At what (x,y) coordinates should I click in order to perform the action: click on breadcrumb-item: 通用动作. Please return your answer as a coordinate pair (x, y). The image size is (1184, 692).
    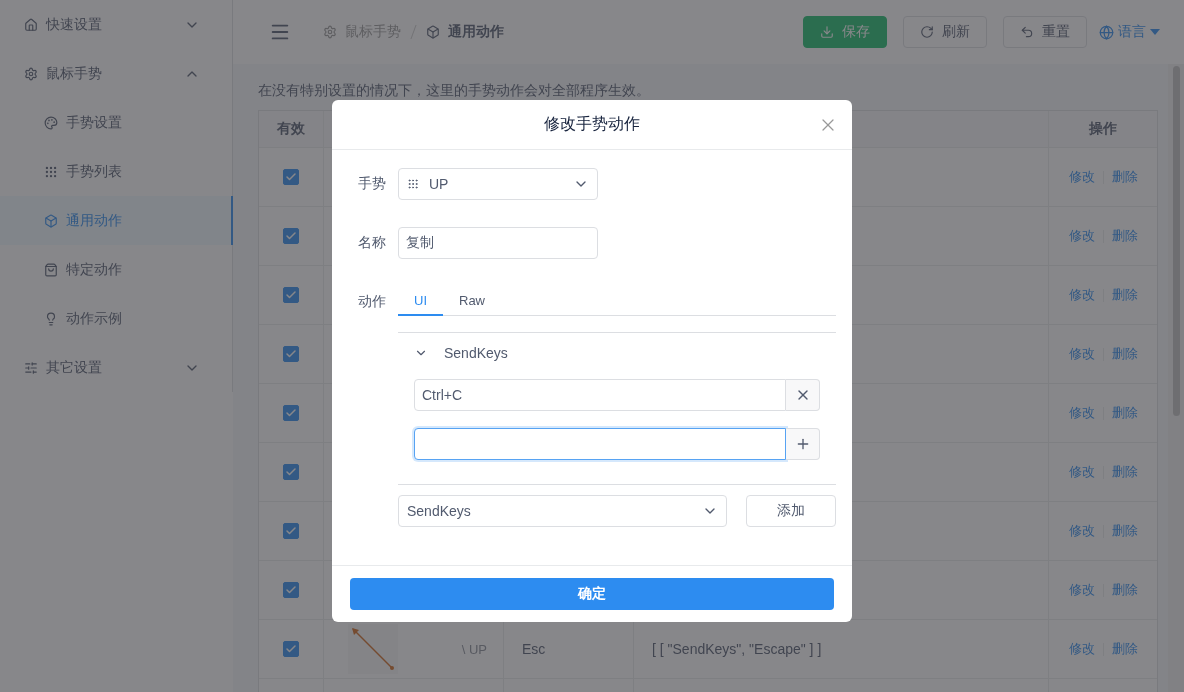
    Looking at the image, I should click on (476, 32).